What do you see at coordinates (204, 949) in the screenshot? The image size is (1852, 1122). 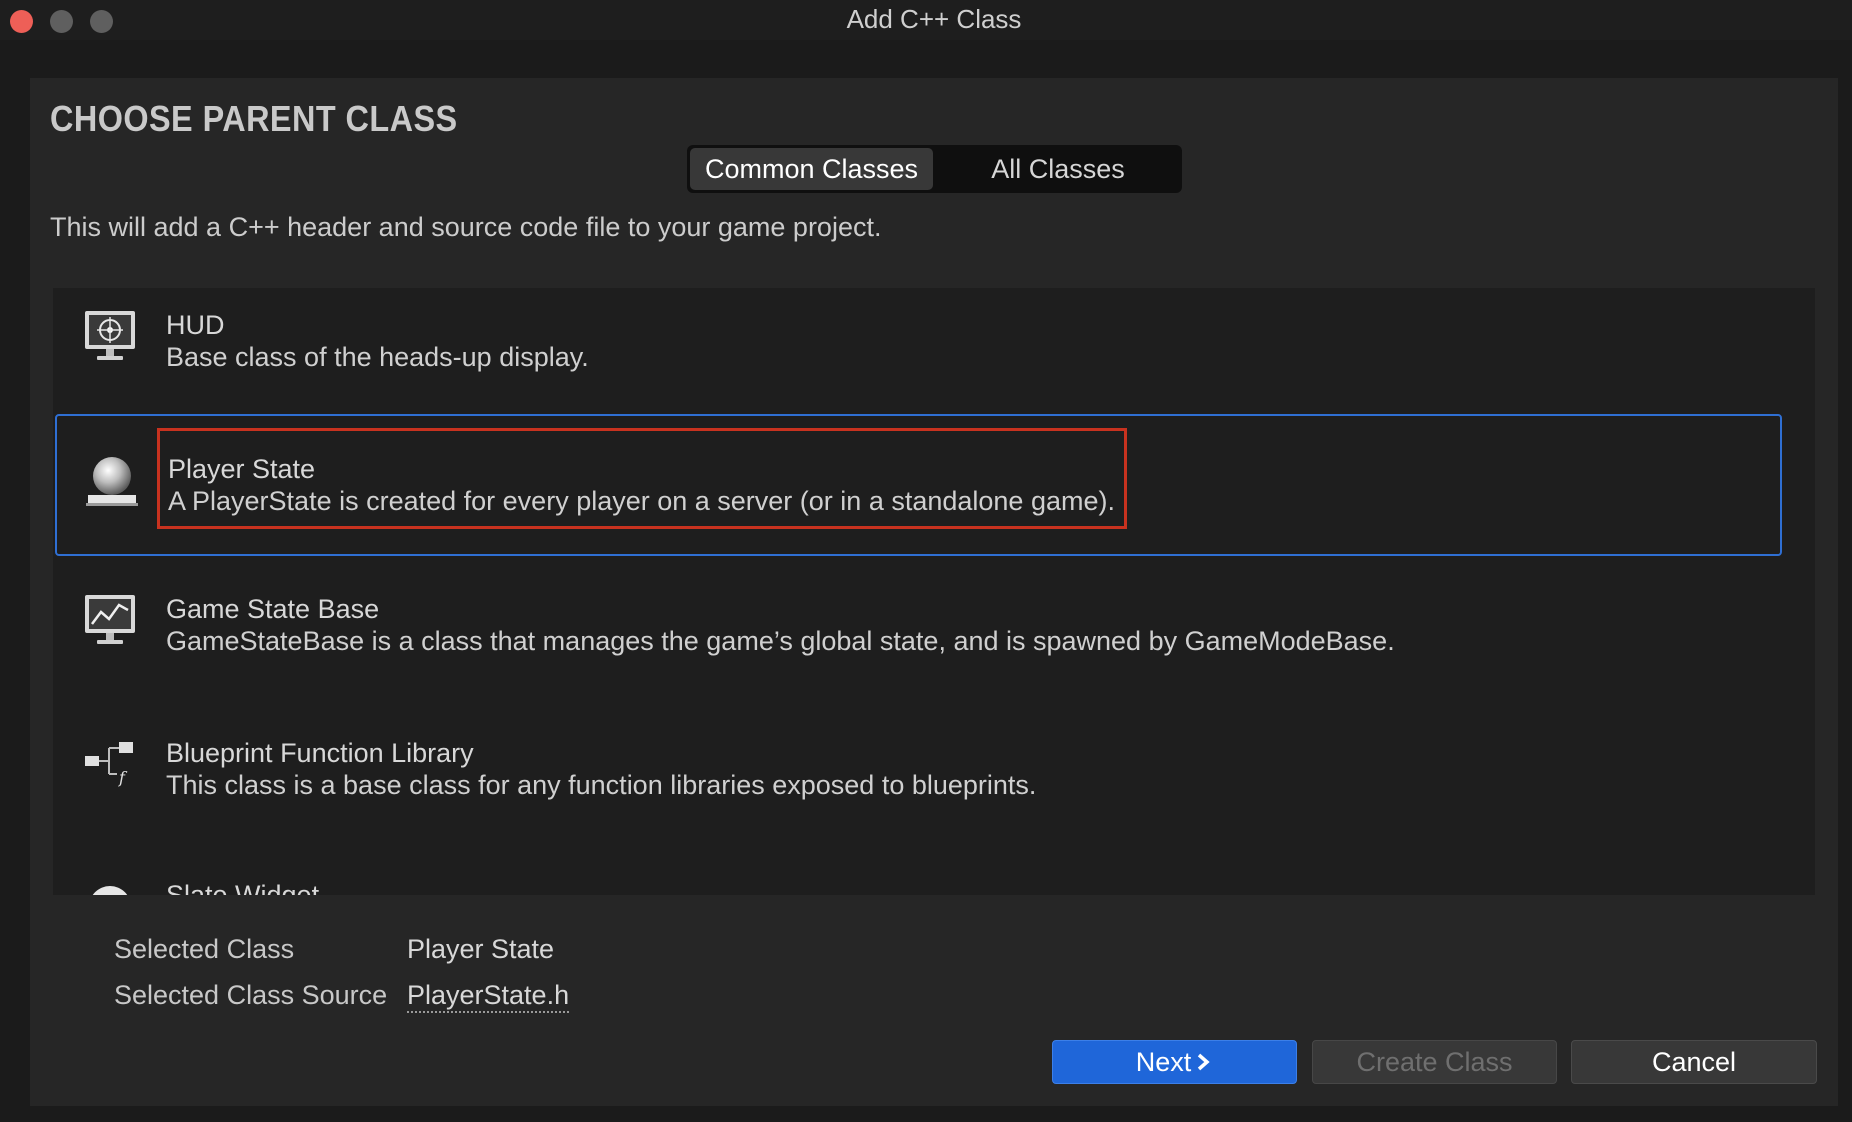 I see `selected-class-label: Selected Class` at bounding box center [204, 949].